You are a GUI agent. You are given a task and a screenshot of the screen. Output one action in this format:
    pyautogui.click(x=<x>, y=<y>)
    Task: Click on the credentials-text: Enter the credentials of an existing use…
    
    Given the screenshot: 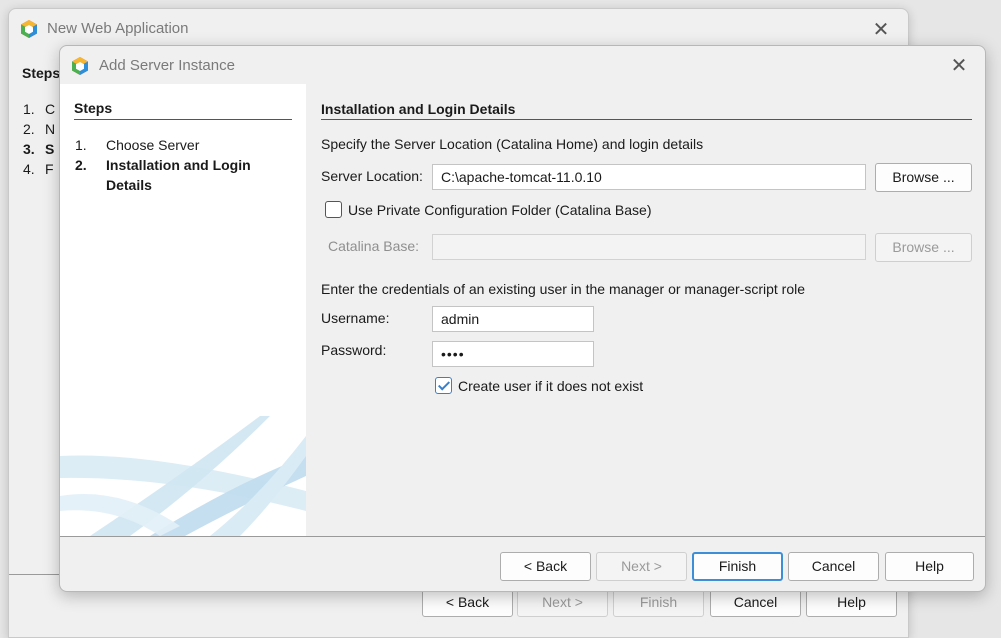 What is the action you would take?
    pyautogui.click(x=563, y=289)
    